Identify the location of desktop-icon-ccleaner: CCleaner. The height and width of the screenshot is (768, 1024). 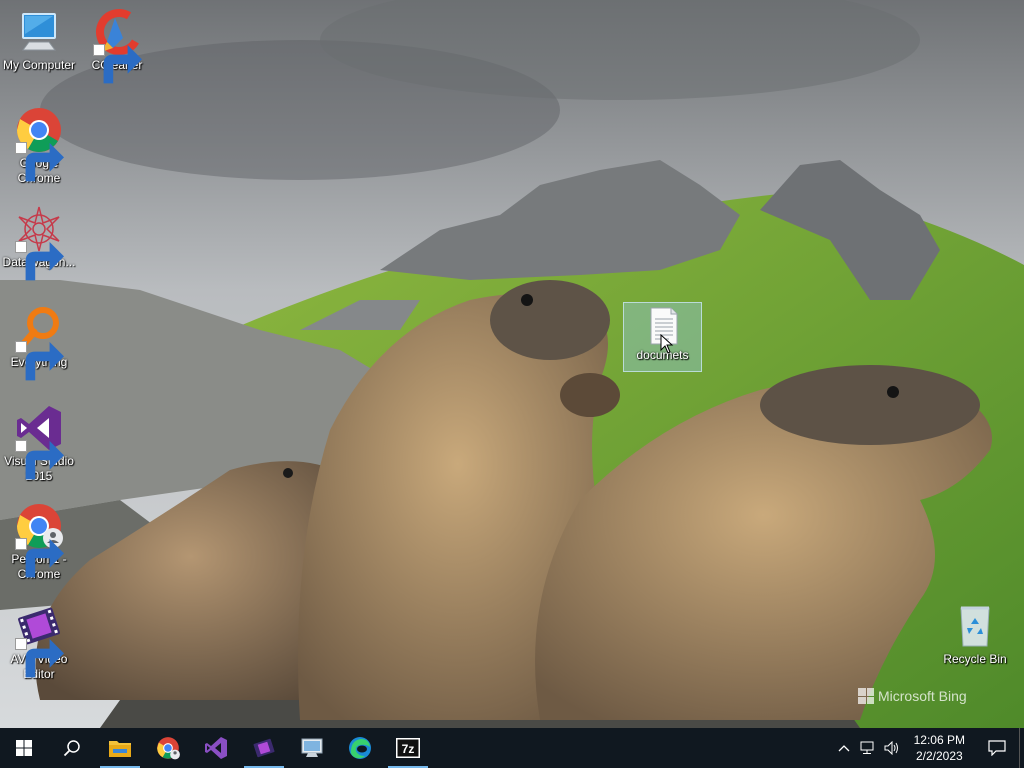
(117, 46).